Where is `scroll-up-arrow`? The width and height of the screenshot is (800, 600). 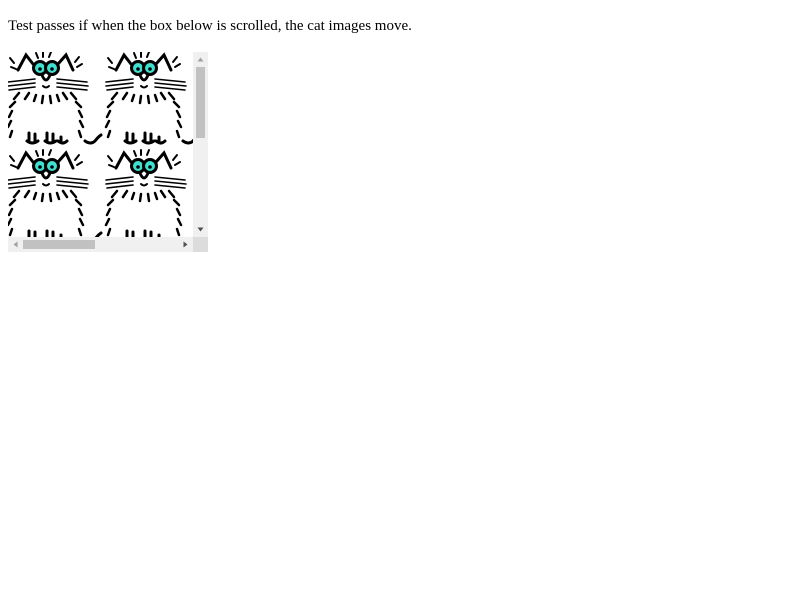
scroll-up-arrow is located at coordinates (200, 59).